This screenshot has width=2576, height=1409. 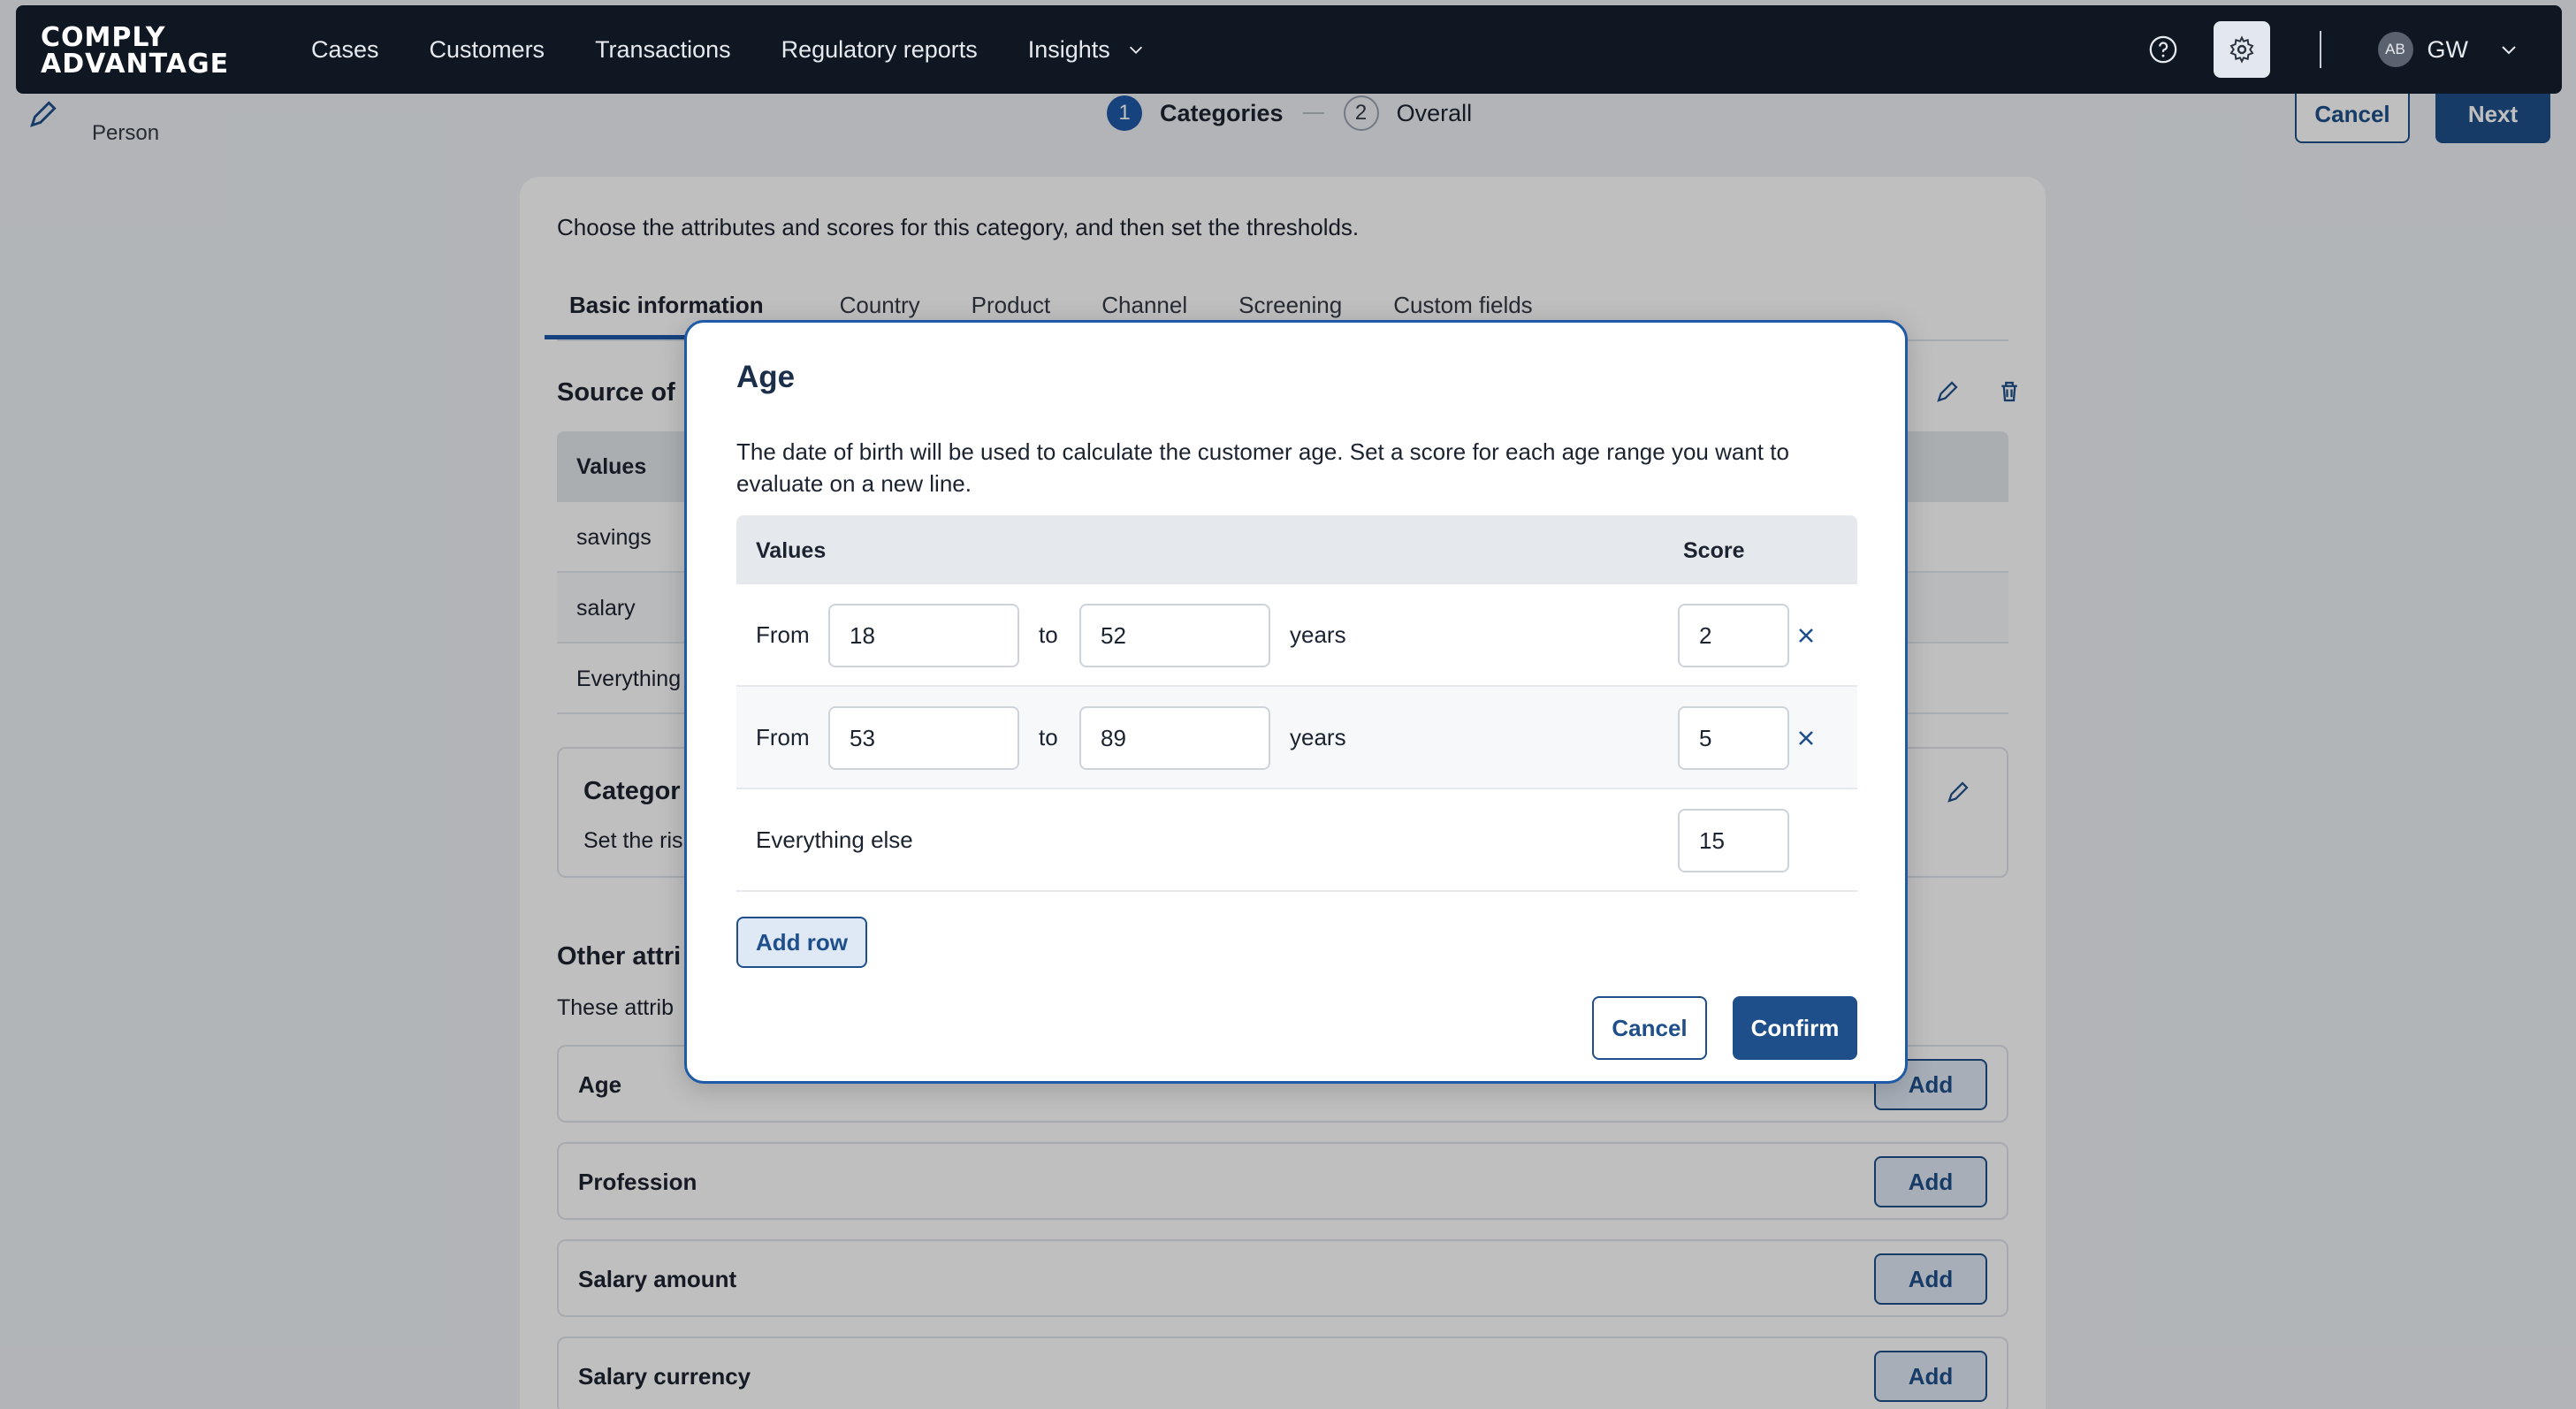 I want to click on help-icon, so click(x=2163, y=49).